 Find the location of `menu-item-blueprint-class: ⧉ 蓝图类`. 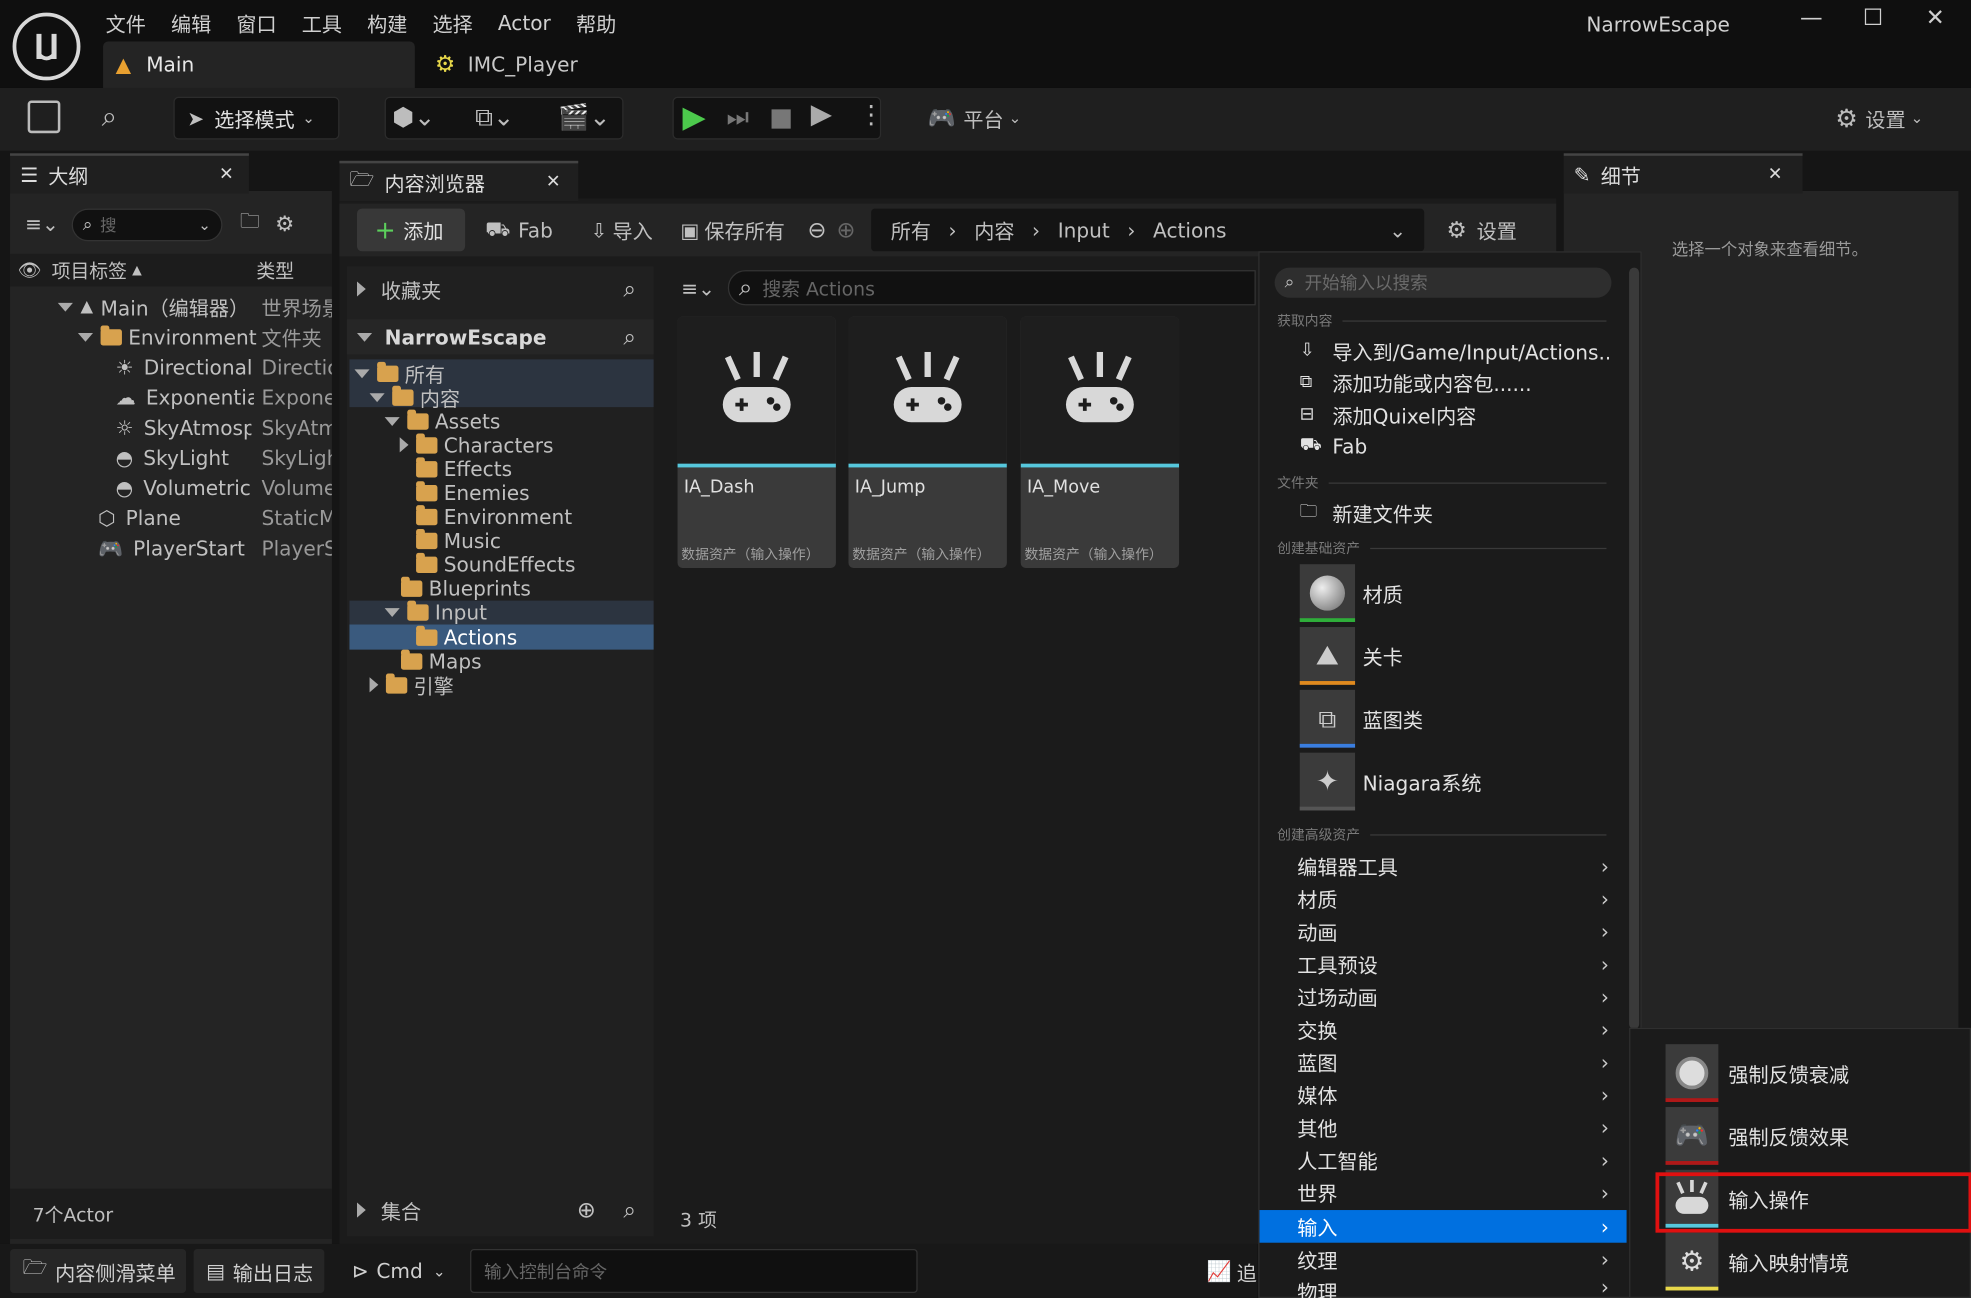

menu-item-blueprint-class: ⧉ 蓝图类 is located at coordinates (1361, 718).